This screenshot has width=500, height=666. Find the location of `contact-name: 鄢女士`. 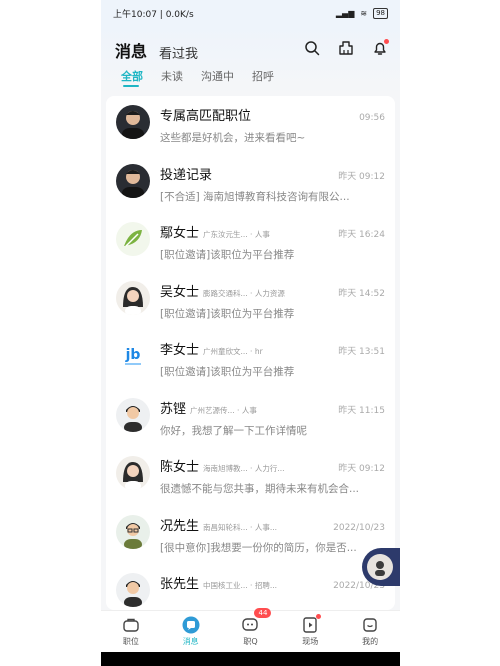

contact-name: 鄢女士 is located at coordinates (180, 233).